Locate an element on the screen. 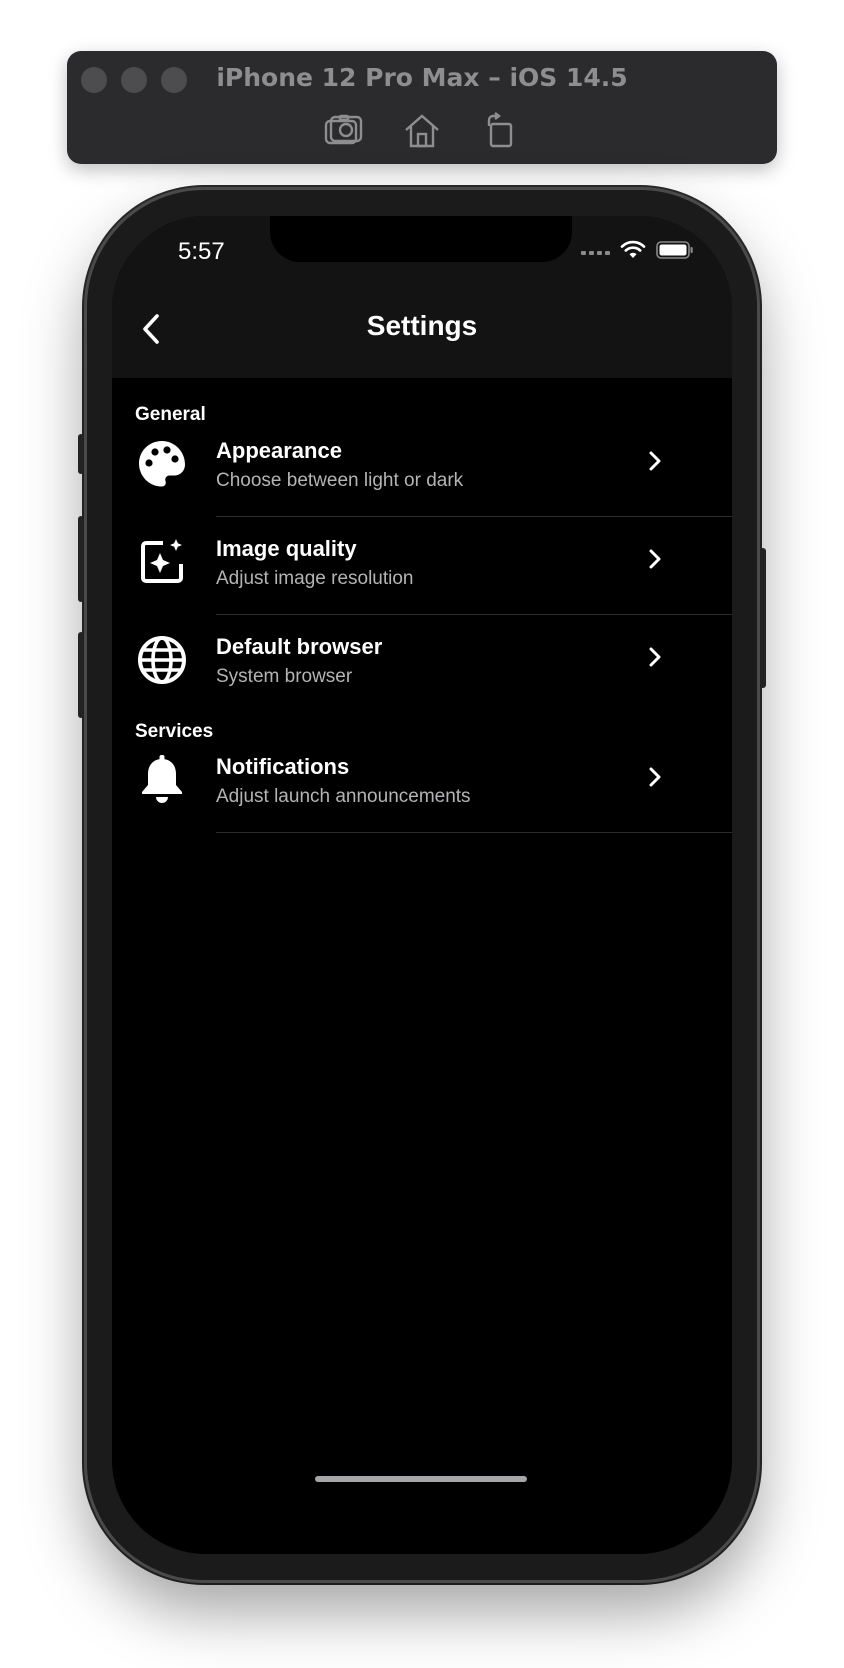 The height and width of the screenshot is (1668, 844). rotate-icon is located at coordinates (500, 131).